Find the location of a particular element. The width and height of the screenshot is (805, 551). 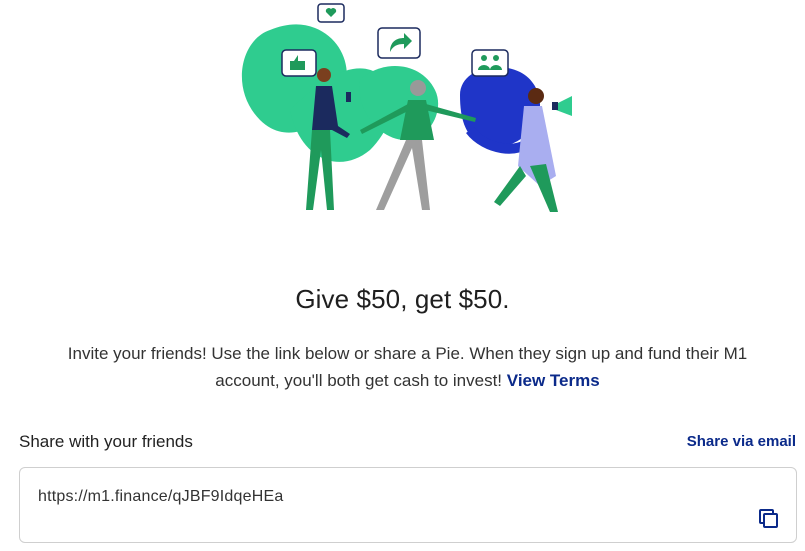

share-label: Share with your friends is located at coordinates (106, 441).